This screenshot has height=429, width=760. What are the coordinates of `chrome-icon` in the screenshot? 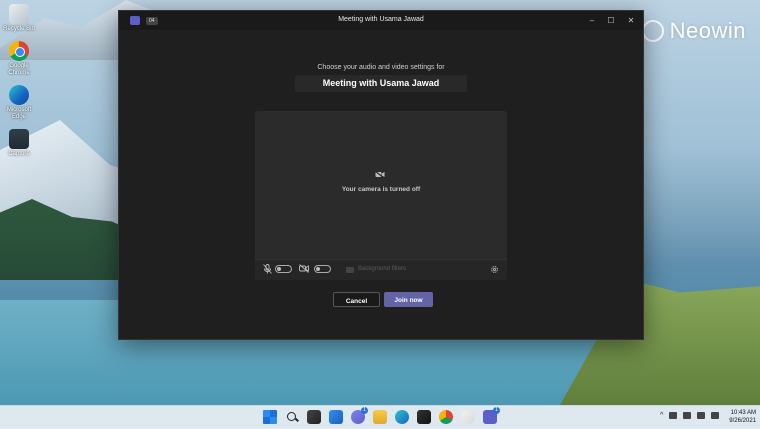 It's located at (19, 51).